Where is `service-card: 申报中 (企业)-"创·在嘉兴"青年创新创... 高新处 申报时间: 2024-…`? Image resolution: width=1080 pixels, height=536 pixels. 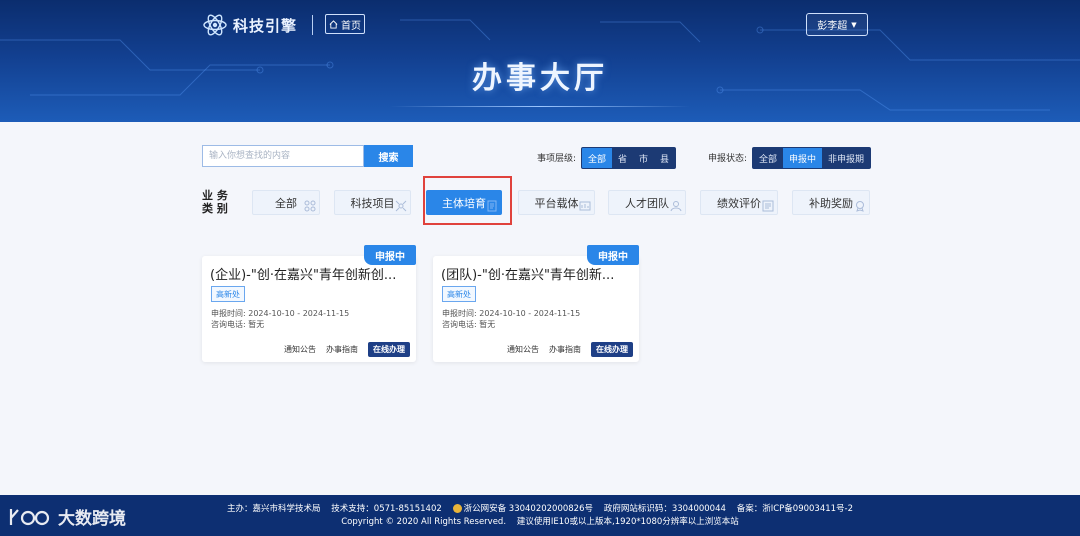 service-card: 申报中 (企业)-"创·在嘉兴"青年创新创... 高新处 申报时间: 2024-… is located at coordinates (309, 303).